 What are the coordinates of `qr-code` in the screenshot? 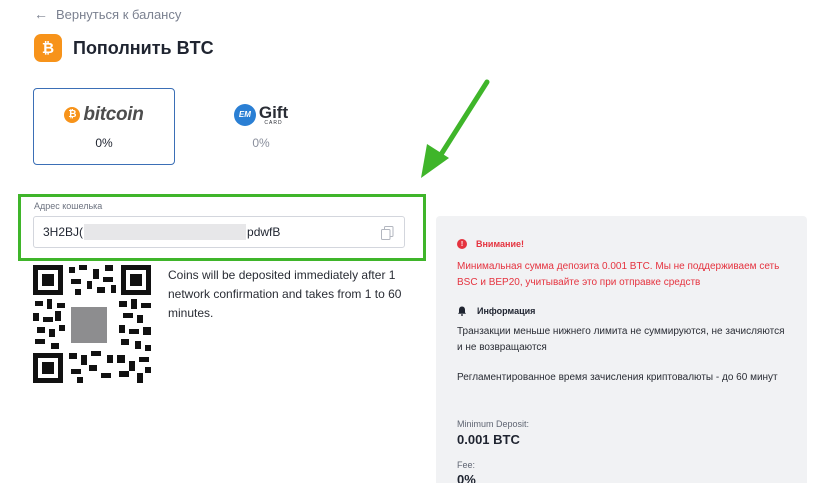 It's located at (92, 324).